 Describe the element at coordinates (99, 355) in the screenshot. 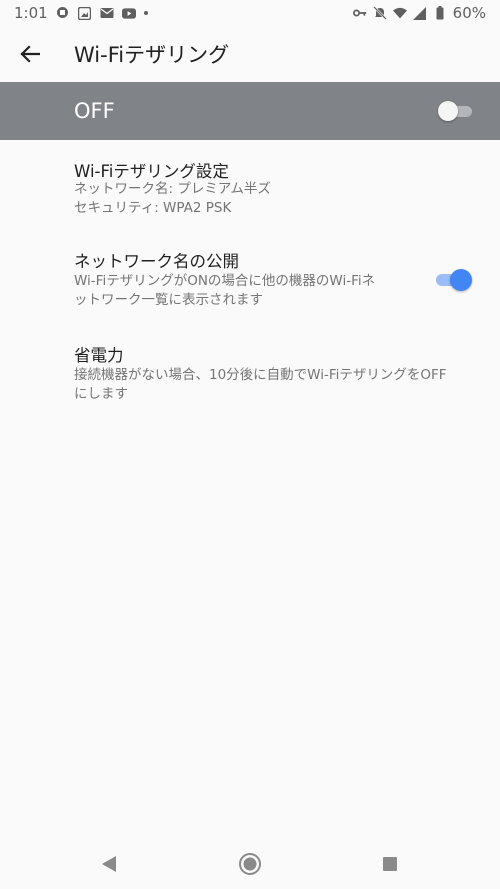

I see `pref-power-saving-title: 省電力` at that location.